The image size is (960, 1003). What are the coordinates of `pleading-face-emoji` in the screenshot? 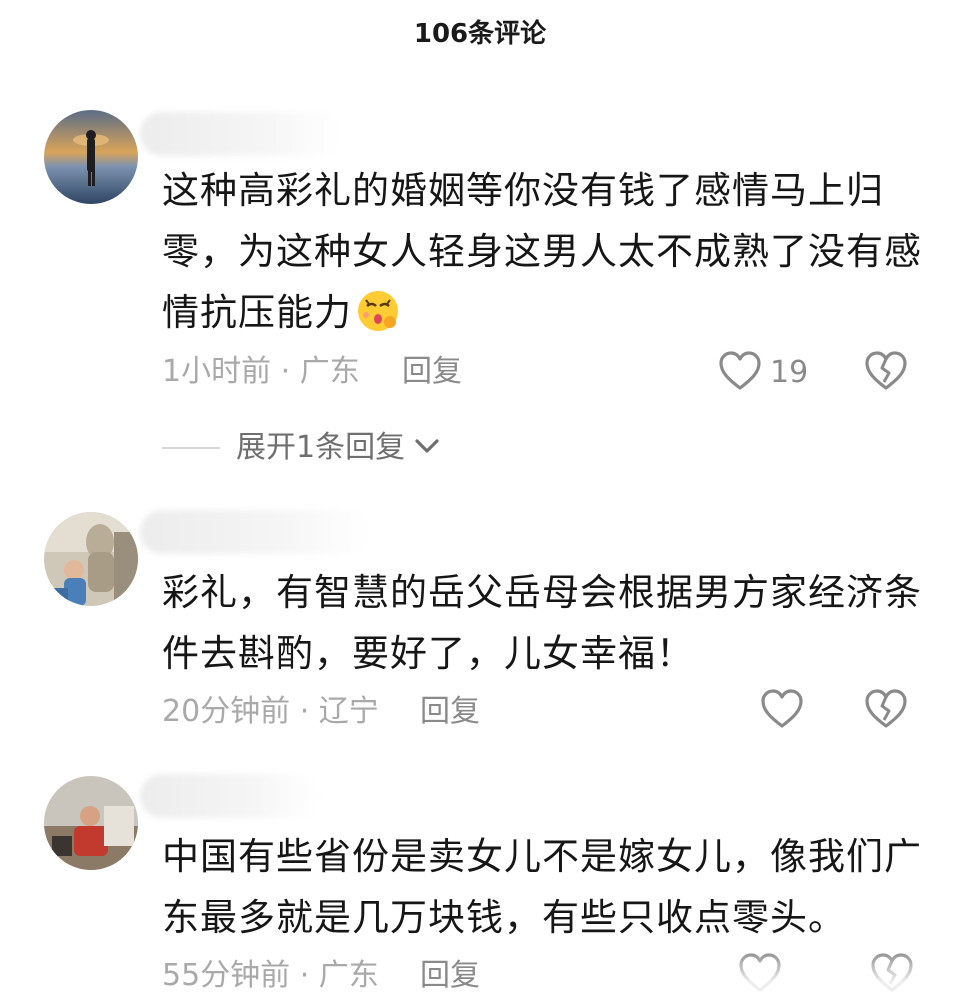 It's located at (378, 320).